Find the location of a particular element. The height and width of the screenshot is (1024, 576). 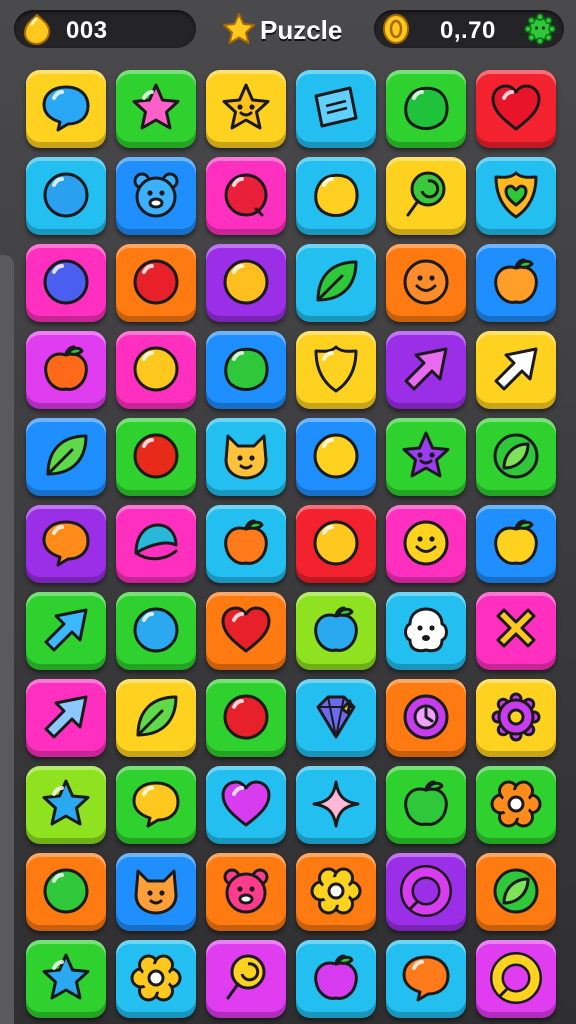

blob-icon is located at coordinates (246, 369).